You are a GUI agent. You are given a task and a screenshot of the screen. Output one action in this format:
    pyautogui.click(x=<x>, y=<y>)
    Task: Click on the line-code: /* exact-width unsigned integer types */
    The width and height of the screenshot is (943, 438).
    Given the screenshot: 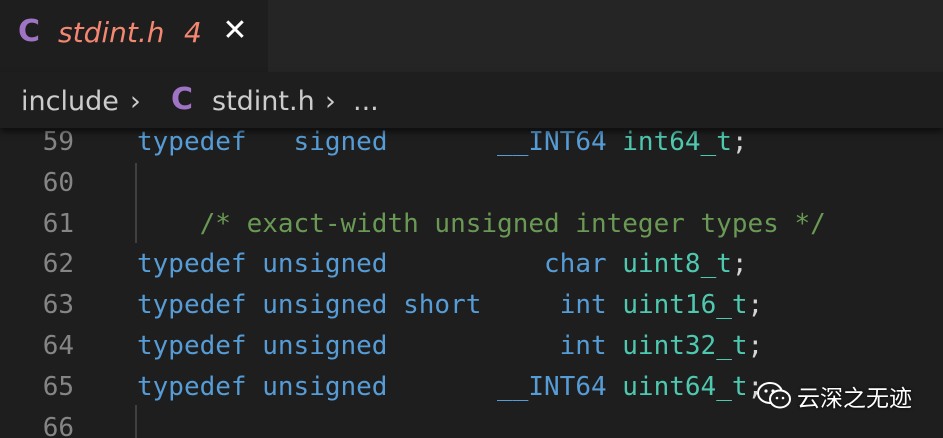 What is the action you would take?
    pyautogui.click(x=481, y=224)
    